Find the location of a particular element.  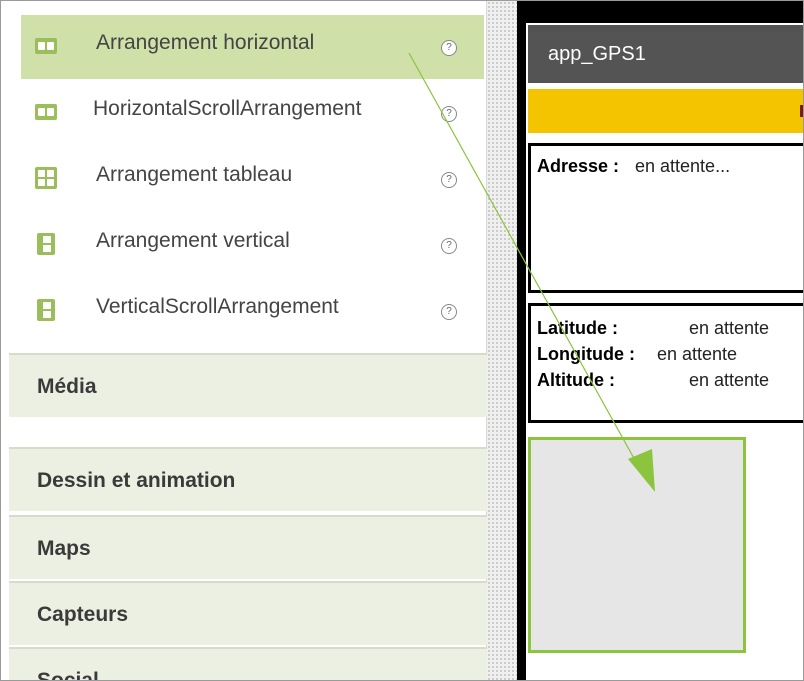

palette-item-horizontal-arrangement: Arrangement horizontal ? is located at coordinates (252, 47).